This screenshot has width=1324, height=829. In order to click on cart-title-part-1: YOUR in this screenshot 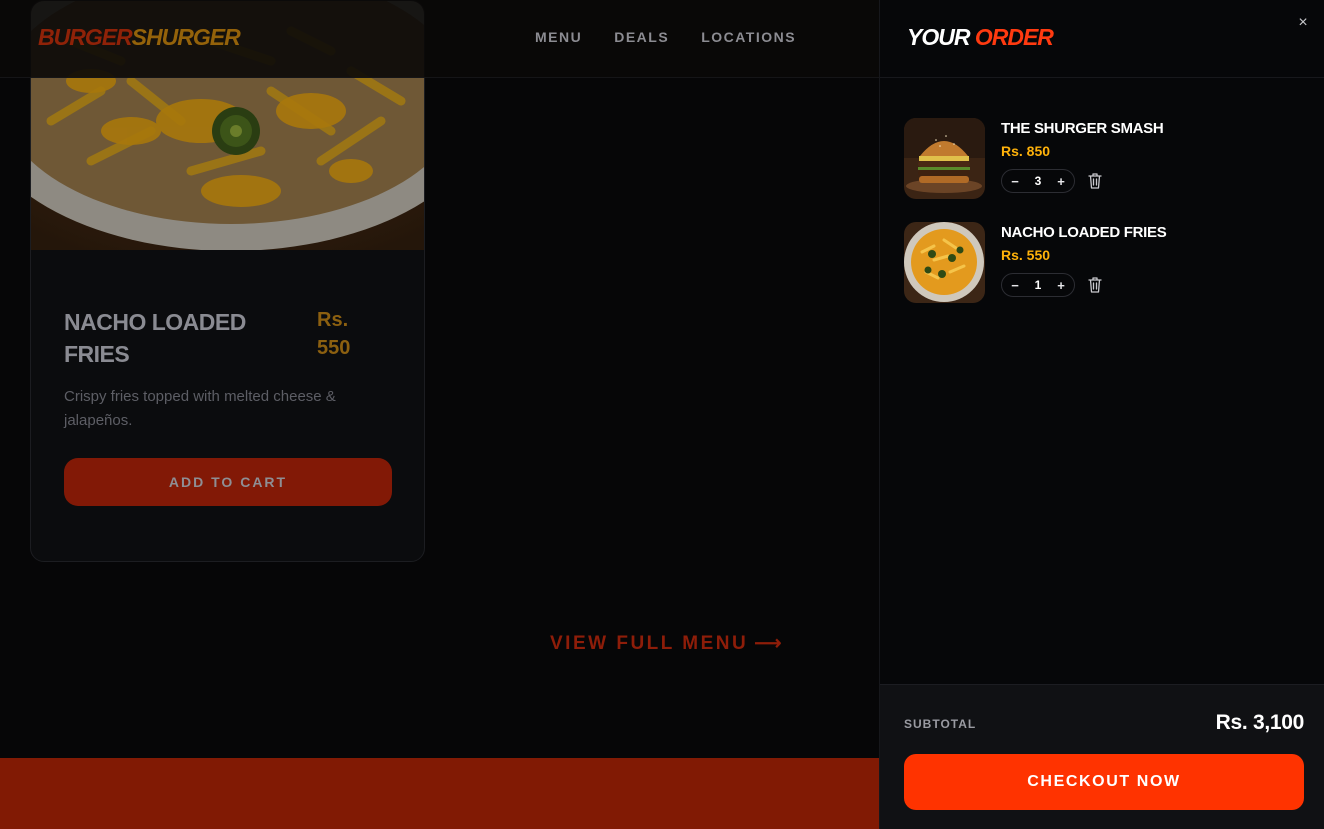, I will do `click(938, 37)`.